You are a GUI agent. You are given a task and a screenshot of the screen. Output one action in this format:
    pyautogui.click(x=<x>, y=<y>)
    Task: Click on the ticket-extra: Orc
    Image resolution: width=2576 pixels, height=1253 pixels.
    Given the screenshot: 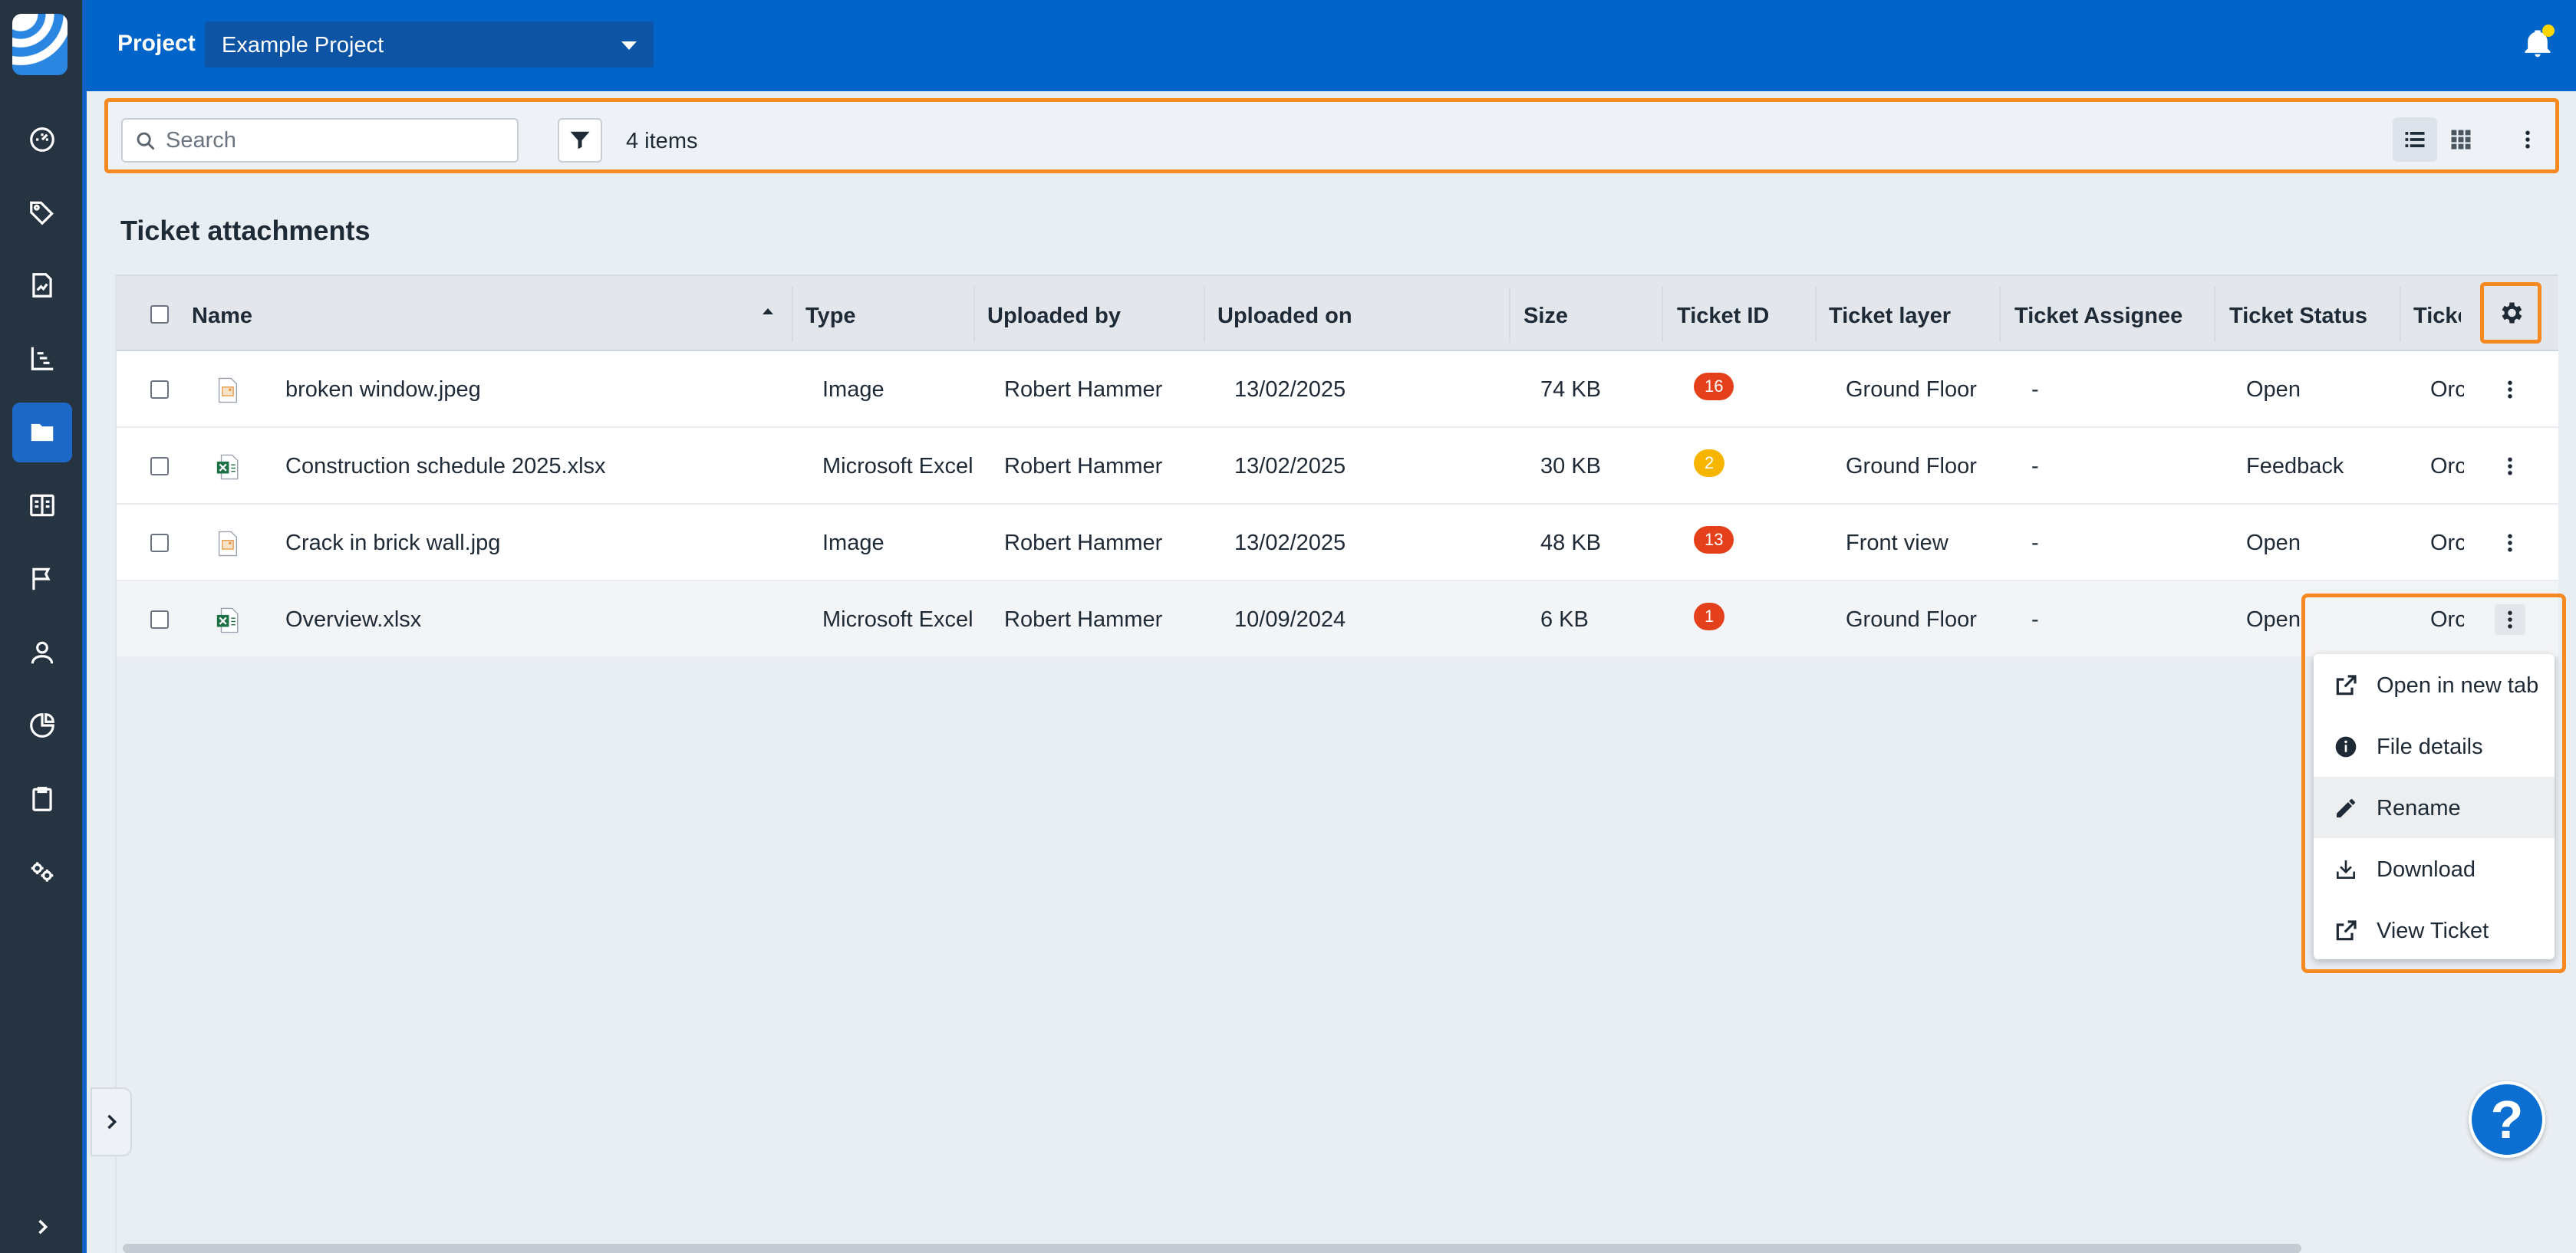 What is the action you would take?
    pyautogui.click(x=2447, y=389)
    